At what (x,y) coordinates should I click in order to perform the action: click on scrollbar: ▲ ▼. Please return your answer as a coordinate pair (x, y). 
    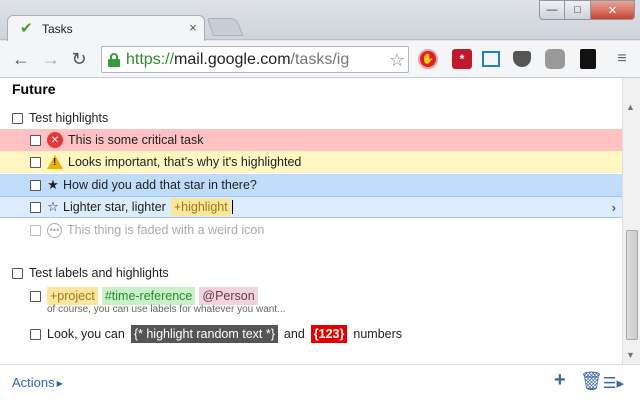
    Looking at the image, I should click on (631, 221).